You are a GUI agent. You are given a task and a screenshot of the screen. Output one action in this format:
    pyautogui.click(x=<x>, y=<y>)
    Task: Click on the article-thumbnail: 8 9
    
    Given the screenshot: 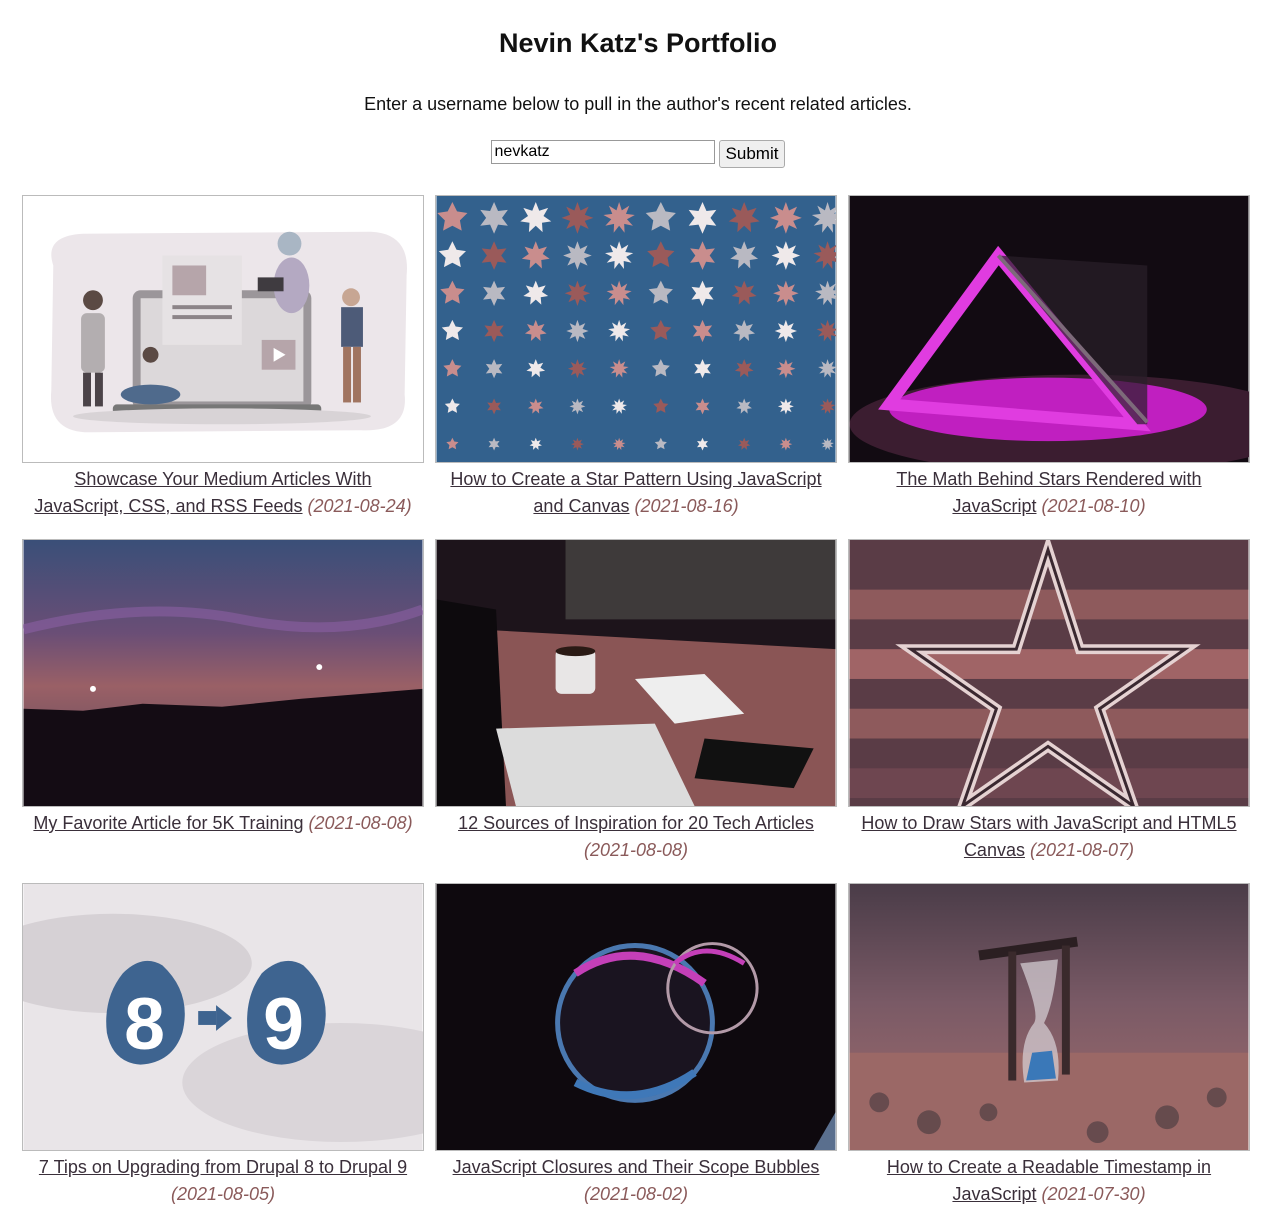 What is the action you would take?
    pyautogui.click(x=223, y=1017)
    